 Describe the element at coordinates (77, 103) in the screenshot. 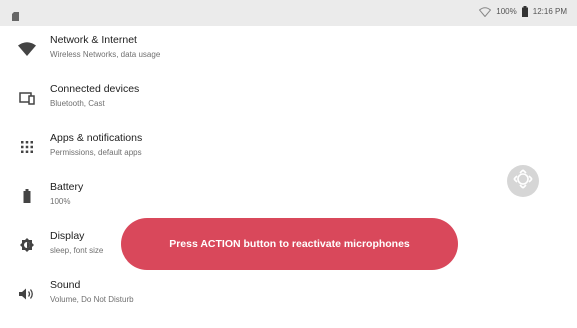

I see `settings-item-subtitle: Bluetooth, Cast` at that location.